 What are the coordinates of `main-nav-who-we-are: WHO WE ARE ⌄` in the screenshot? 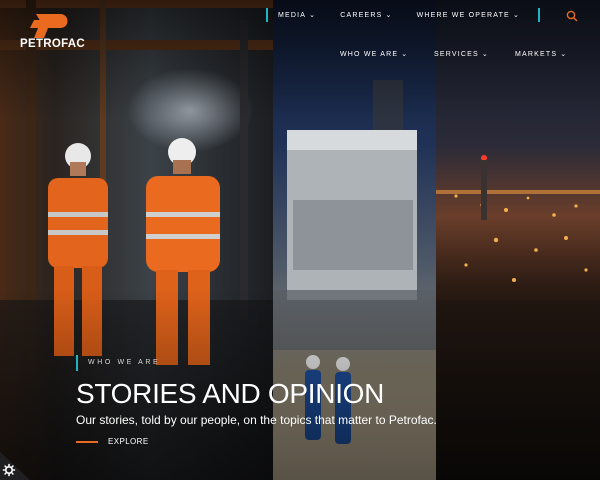 It's located at (387, 54).